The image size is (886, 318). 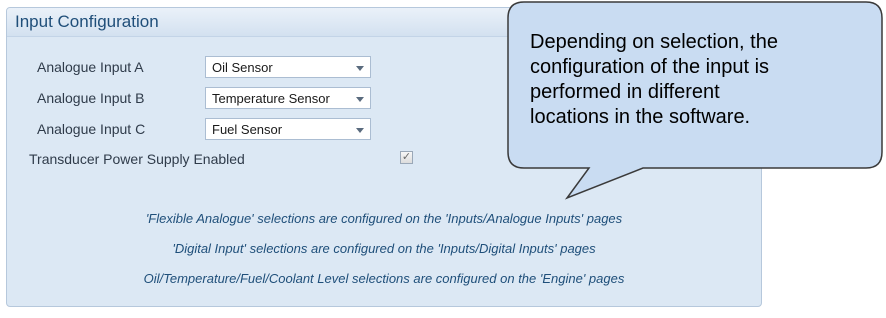 I want to click on transducer-power-supply-checkbox: ✓, so click(x=406, y=157).